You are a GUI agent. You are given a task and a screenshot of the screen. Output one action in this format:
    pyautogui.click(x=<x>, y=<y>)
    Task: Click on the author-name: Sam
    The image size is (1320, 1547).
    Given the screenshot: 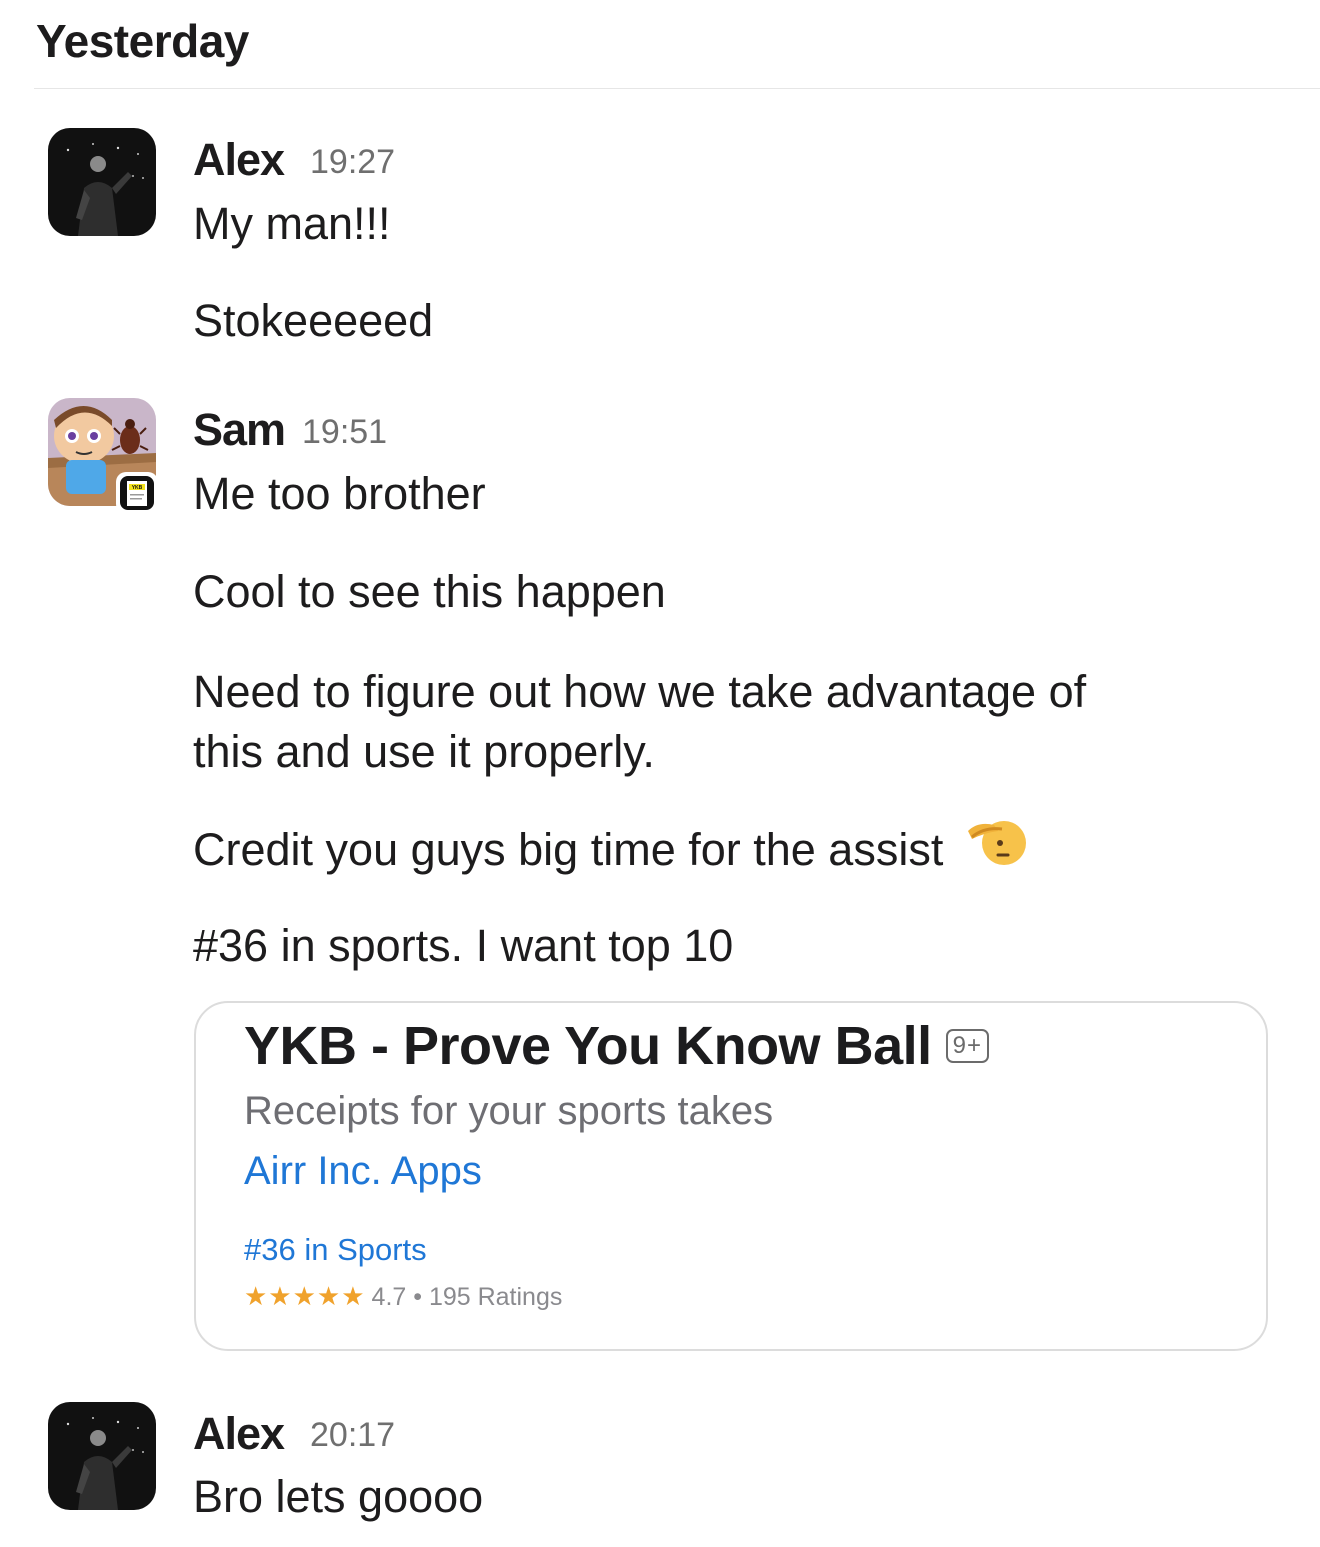 What is the action you would take?
    pyautogui.click(x=239, y=430)
    